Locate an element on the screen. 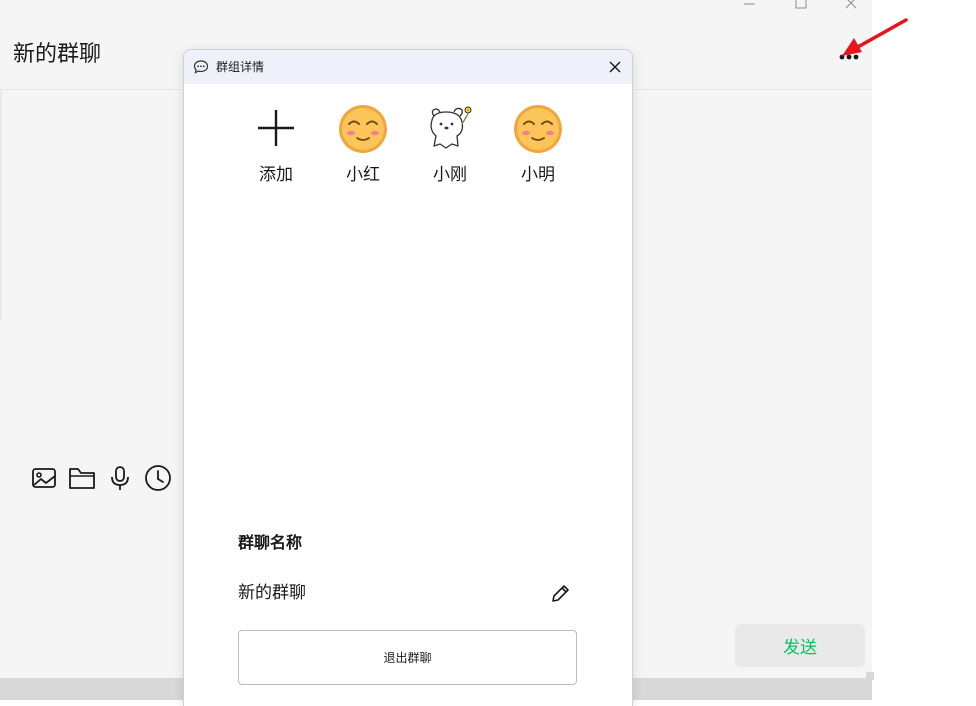  group-name-label: 群聊名称 is located at coordinates (270, 542).